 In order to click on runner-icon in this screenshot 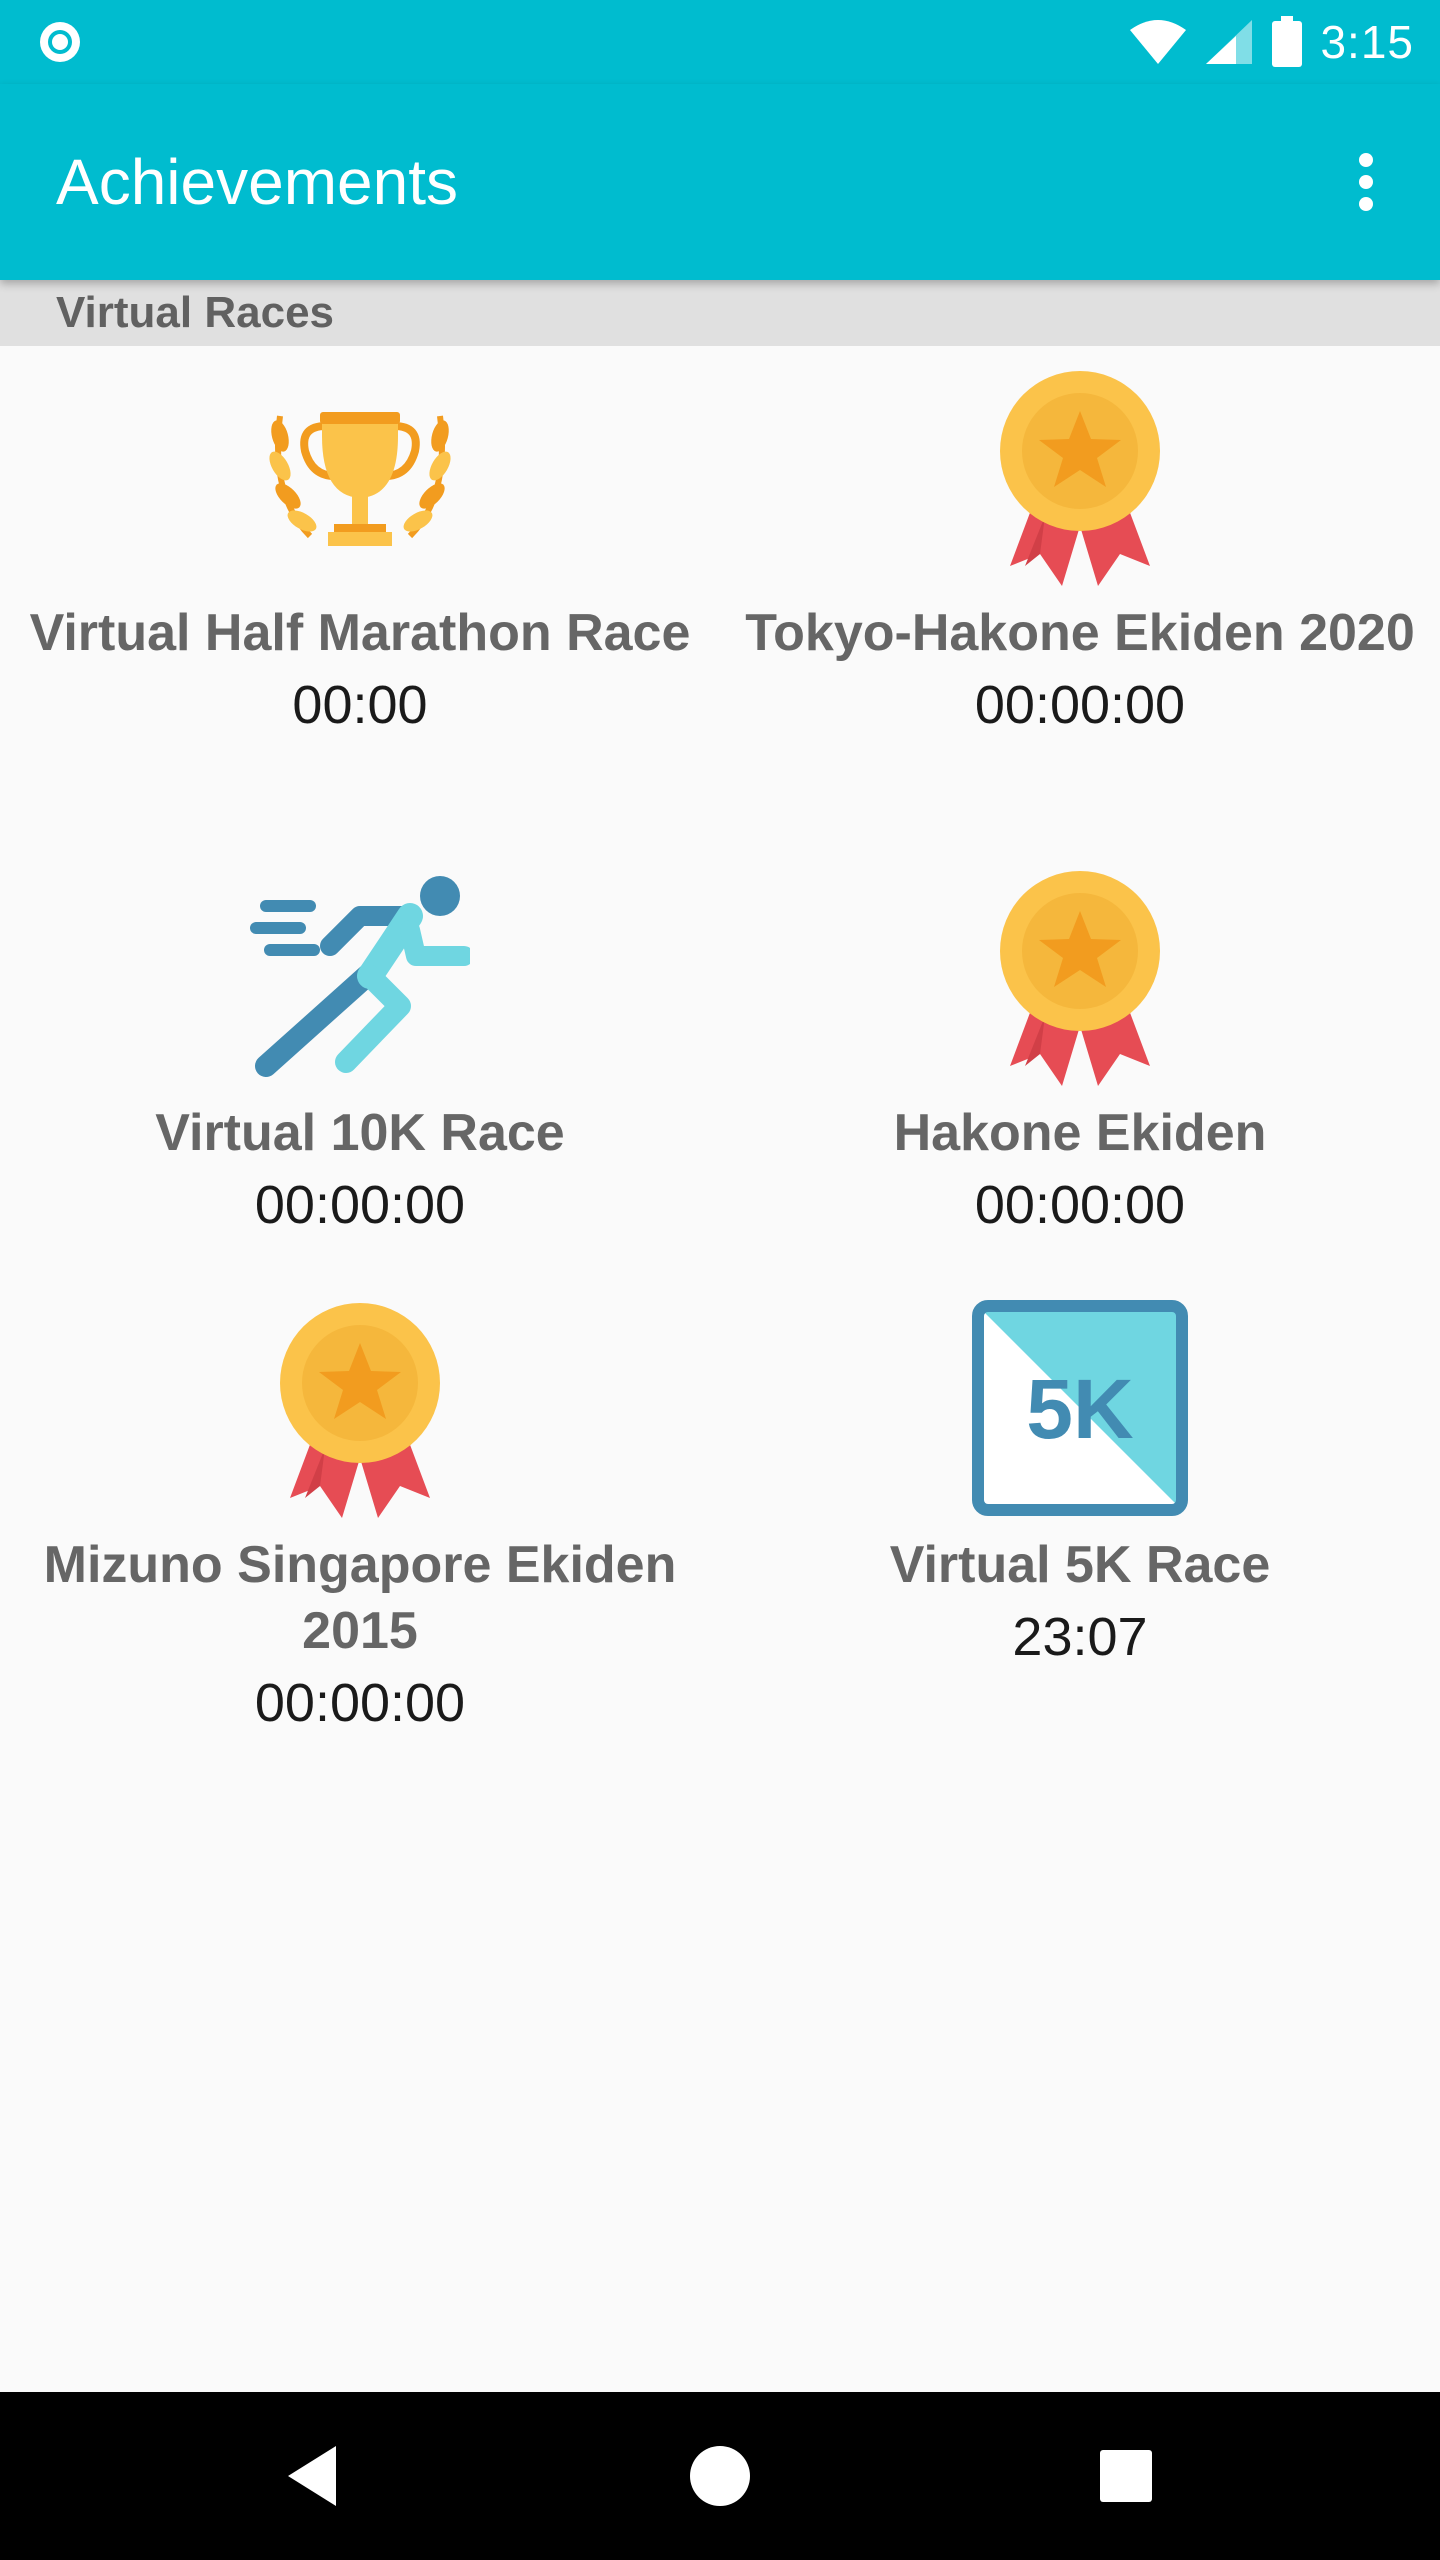, I will do `click(360, 976)`.